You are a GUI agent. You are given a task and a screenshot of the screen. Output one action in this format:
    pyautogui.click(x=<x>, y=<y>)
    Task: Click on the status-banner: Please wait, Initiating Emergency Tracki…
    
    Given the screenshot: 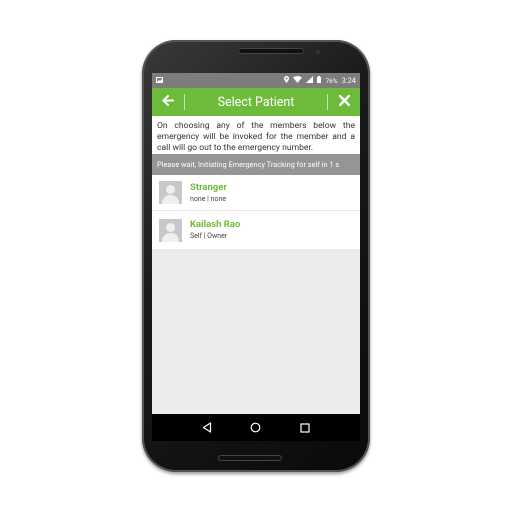 What is the action you would take?
    pyautogui.click(x=256, y=164)
    